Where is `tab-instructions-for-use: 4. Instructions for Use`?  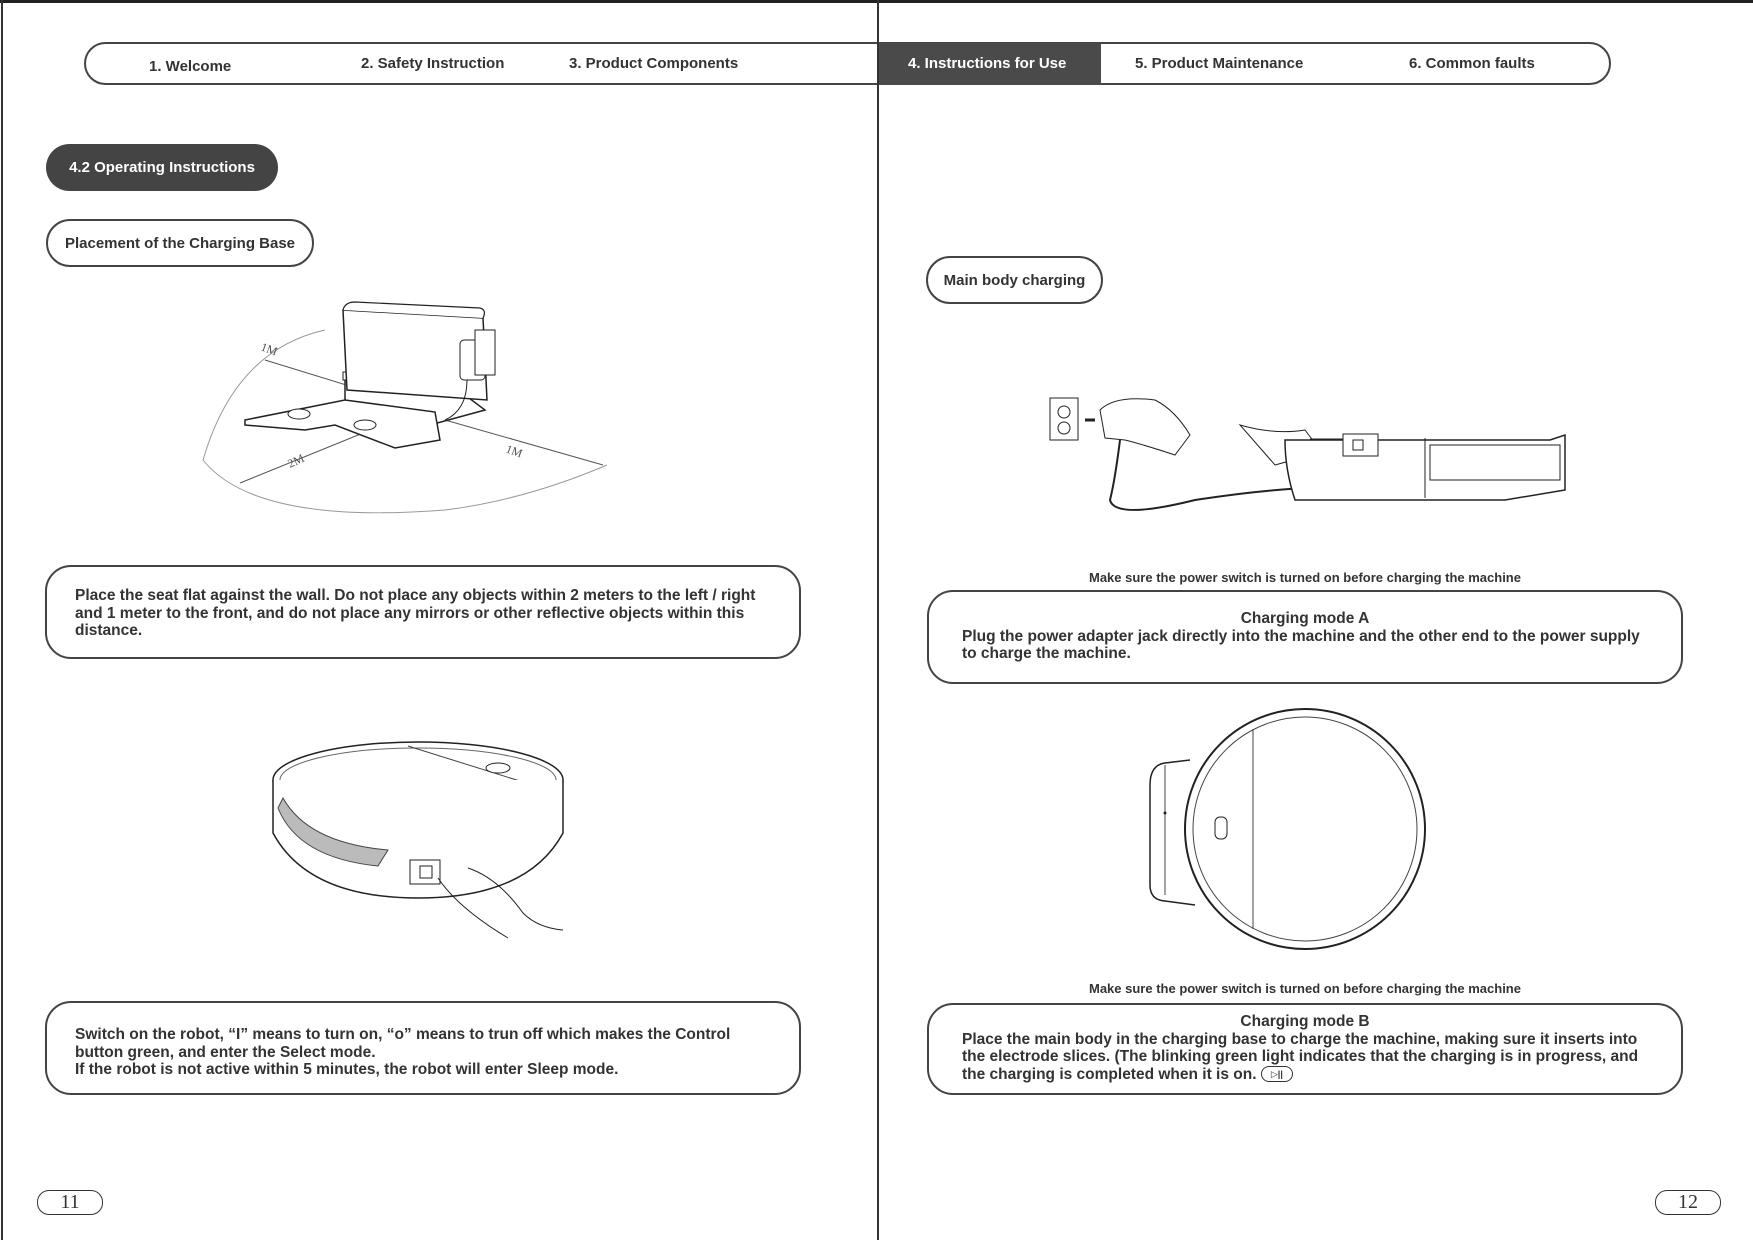 tab-instructions-for-use: 4. Instructions for Use is located at coordinates (987, 63).